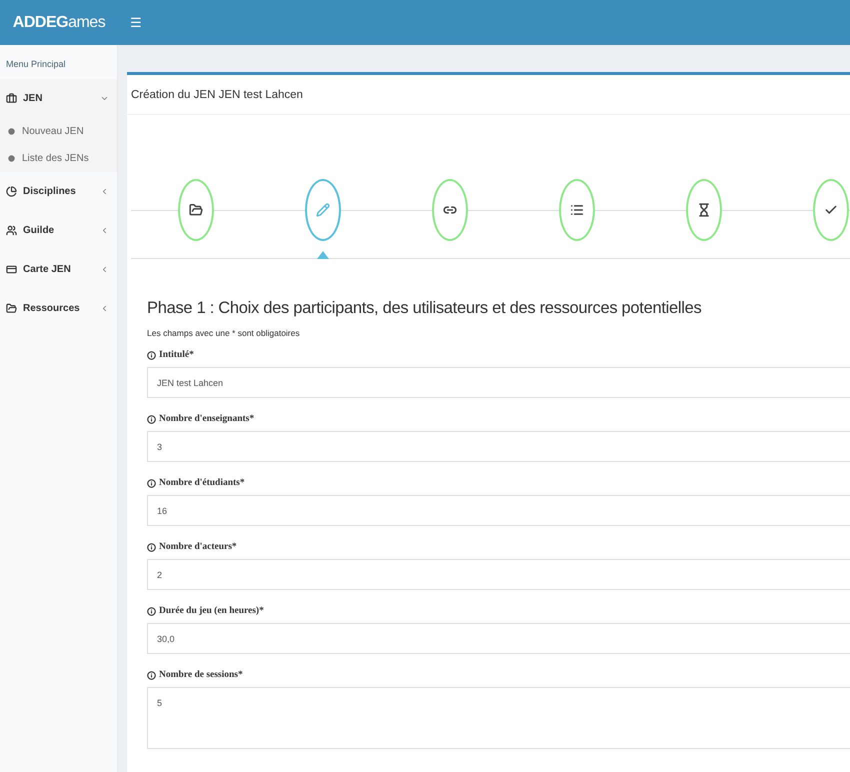 The width and height of the screenshot is (850, 772). Describe the element at coordinates (51, 308) in the screenshot. I see `sidebar-item-label: Ressources` at that location.